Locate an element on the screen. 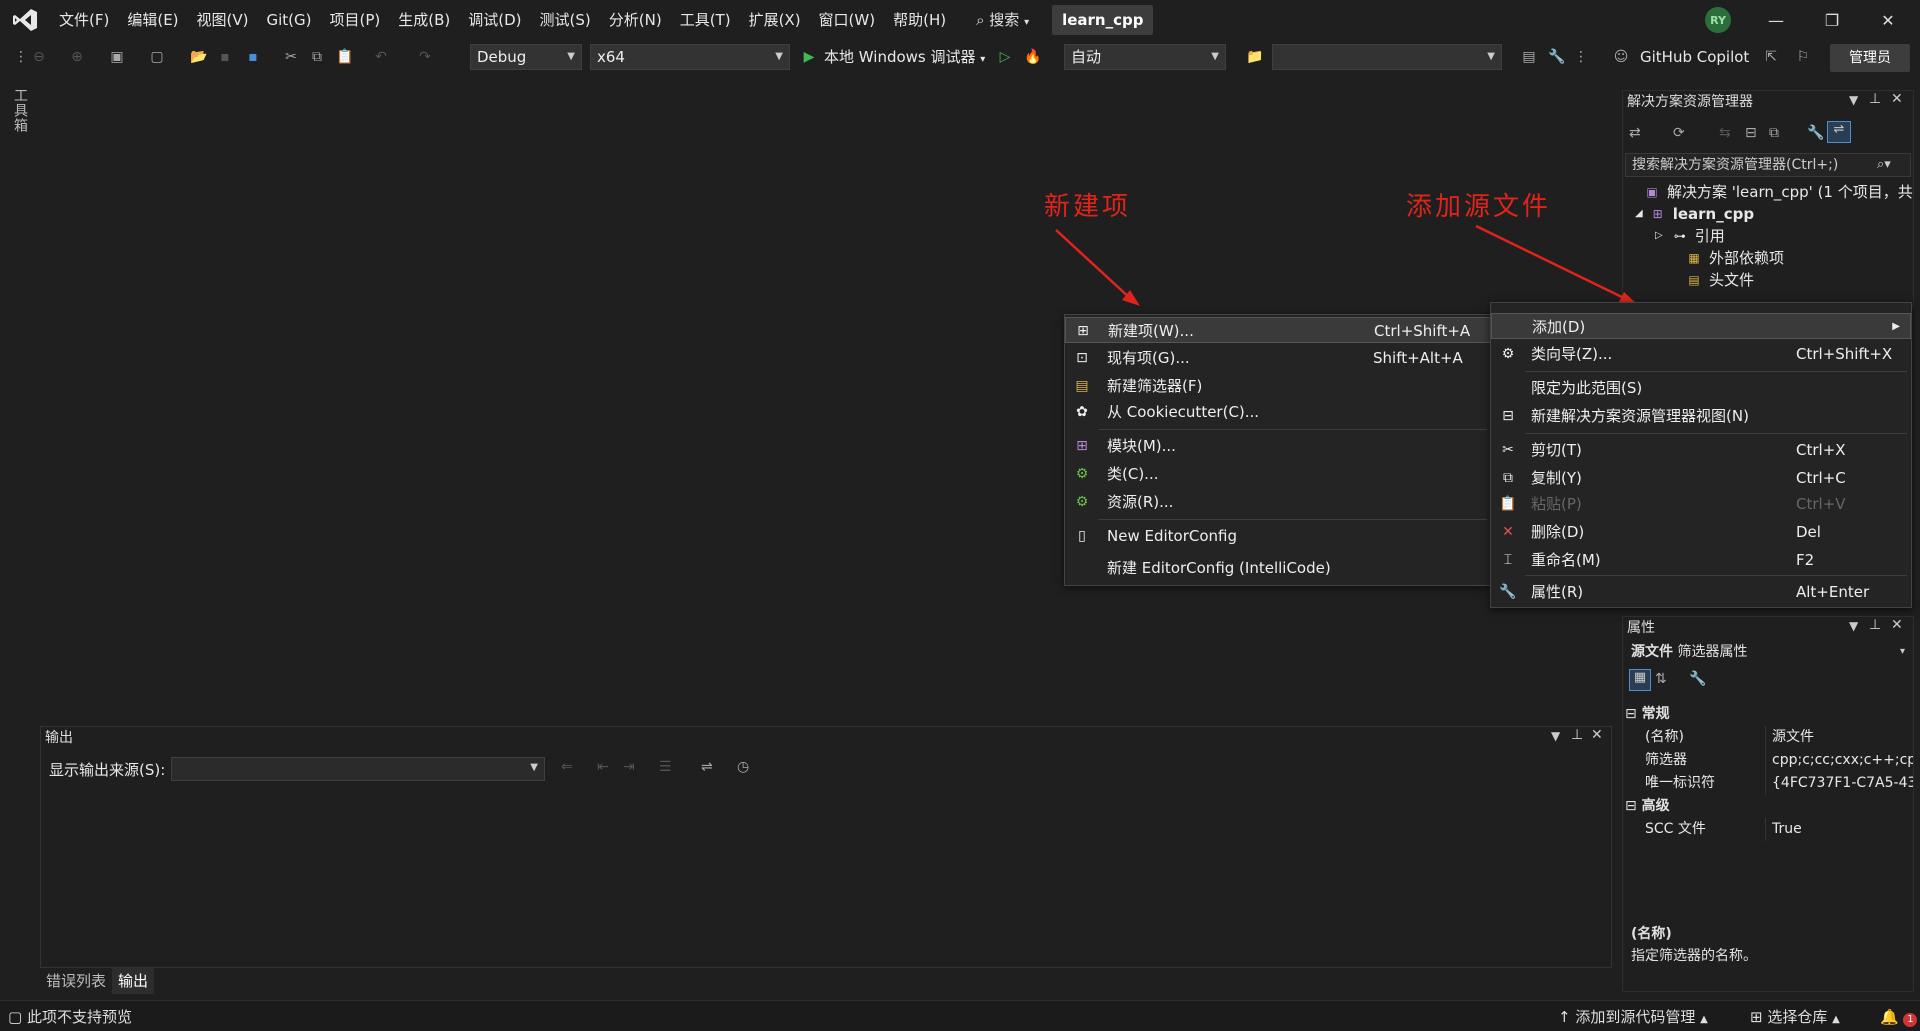 The width and height of the screenshot is (1920, 1031). goto-previous-message-icon: ⇐ is located at coordinates (567, 767).